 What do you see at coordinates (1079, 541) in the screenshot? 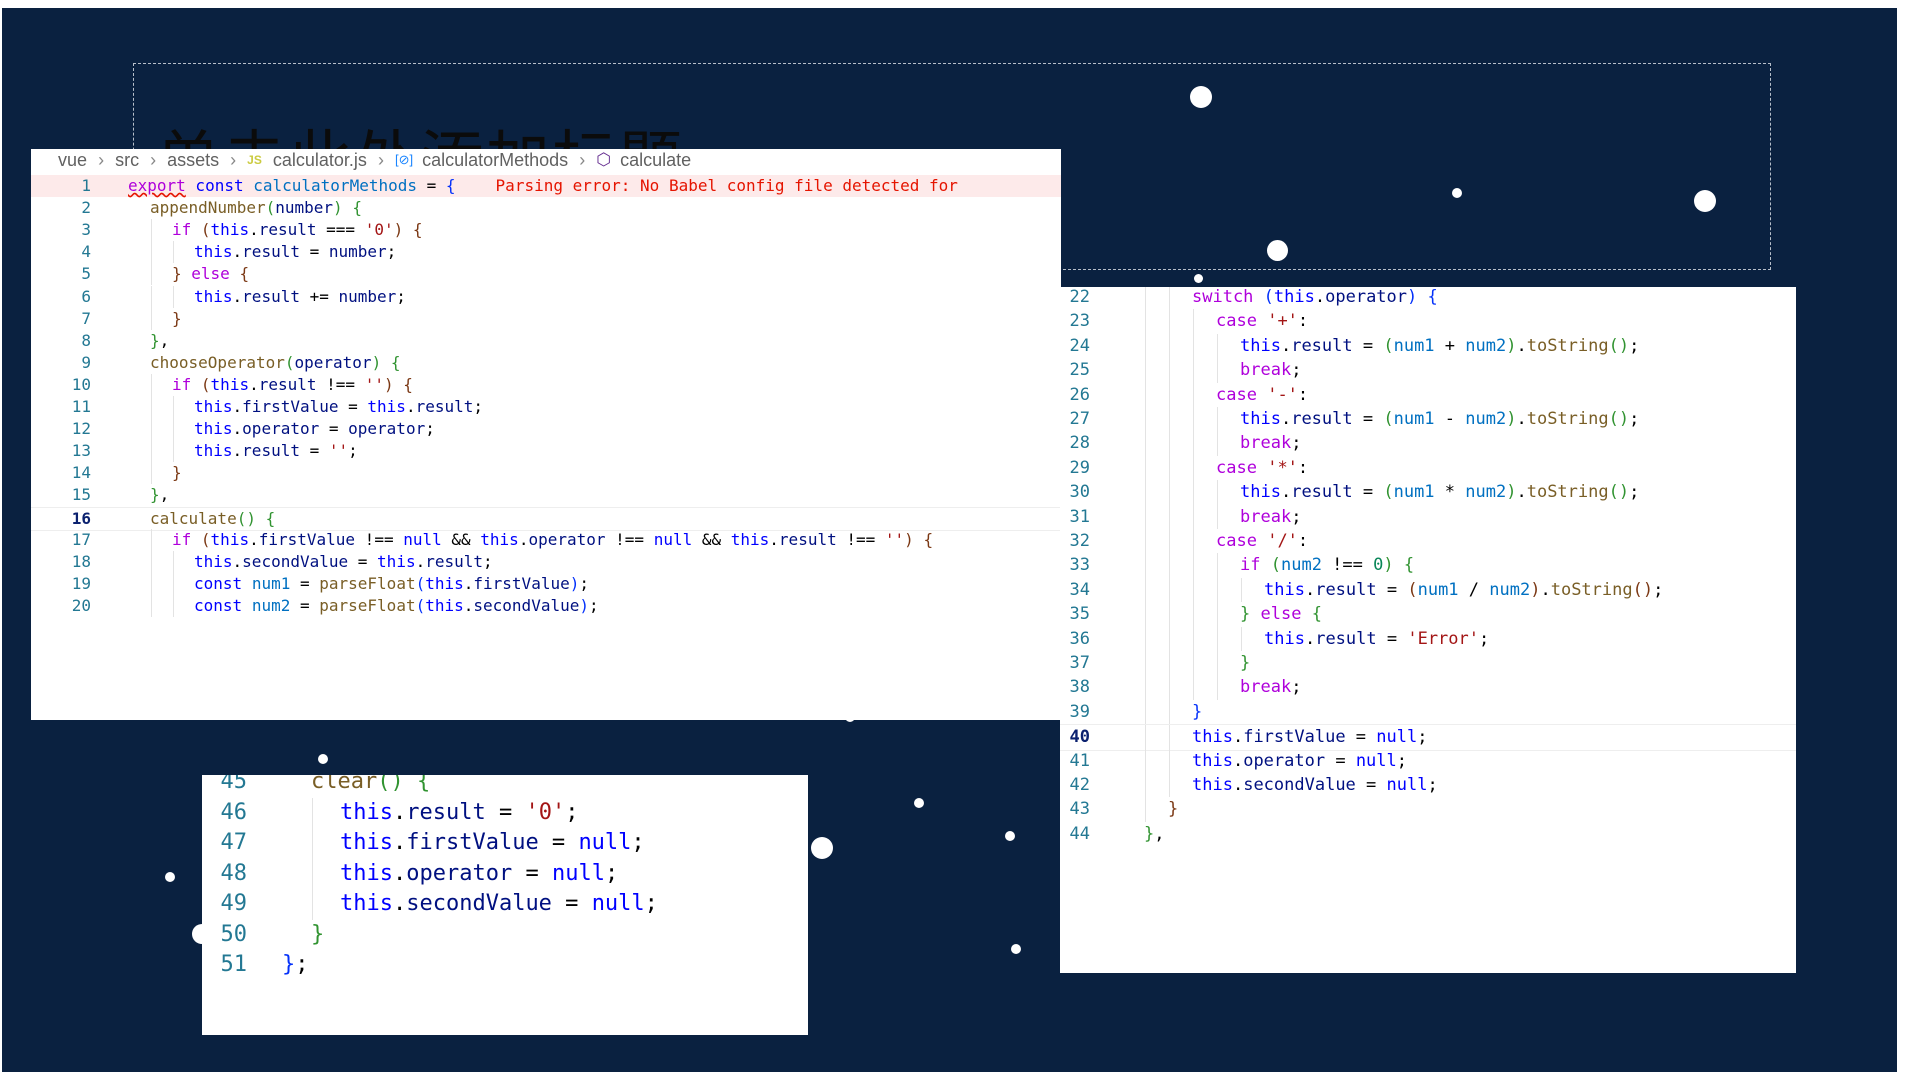
I see `line-number: 32` at bounding box center [1079, 541].